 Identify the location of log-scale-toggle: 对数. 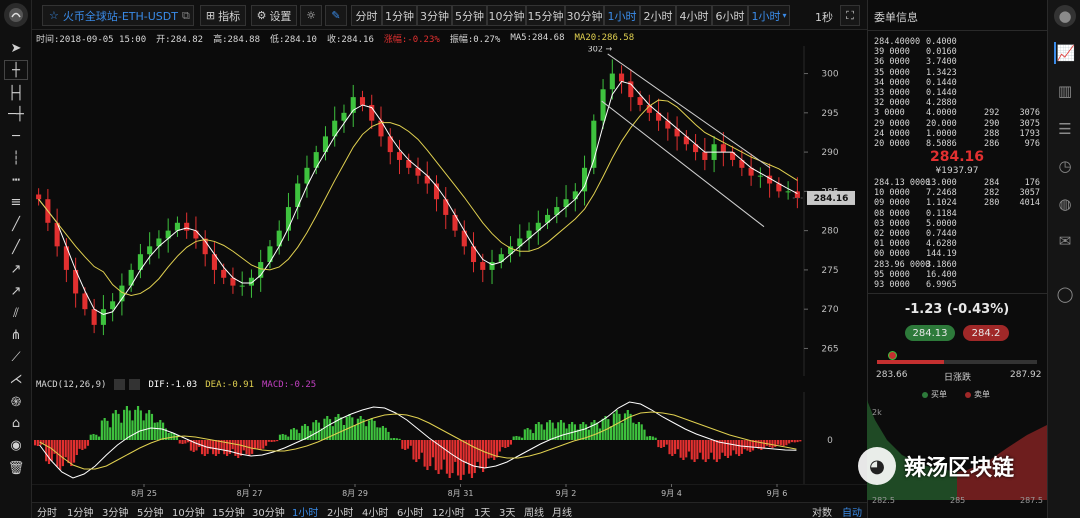
(822, 511).